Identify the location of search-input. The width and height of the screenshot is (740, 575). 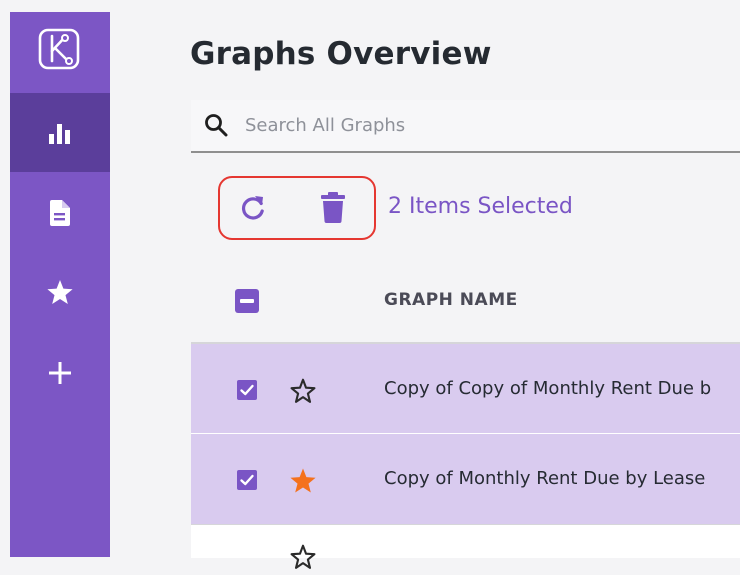
(480, 125).